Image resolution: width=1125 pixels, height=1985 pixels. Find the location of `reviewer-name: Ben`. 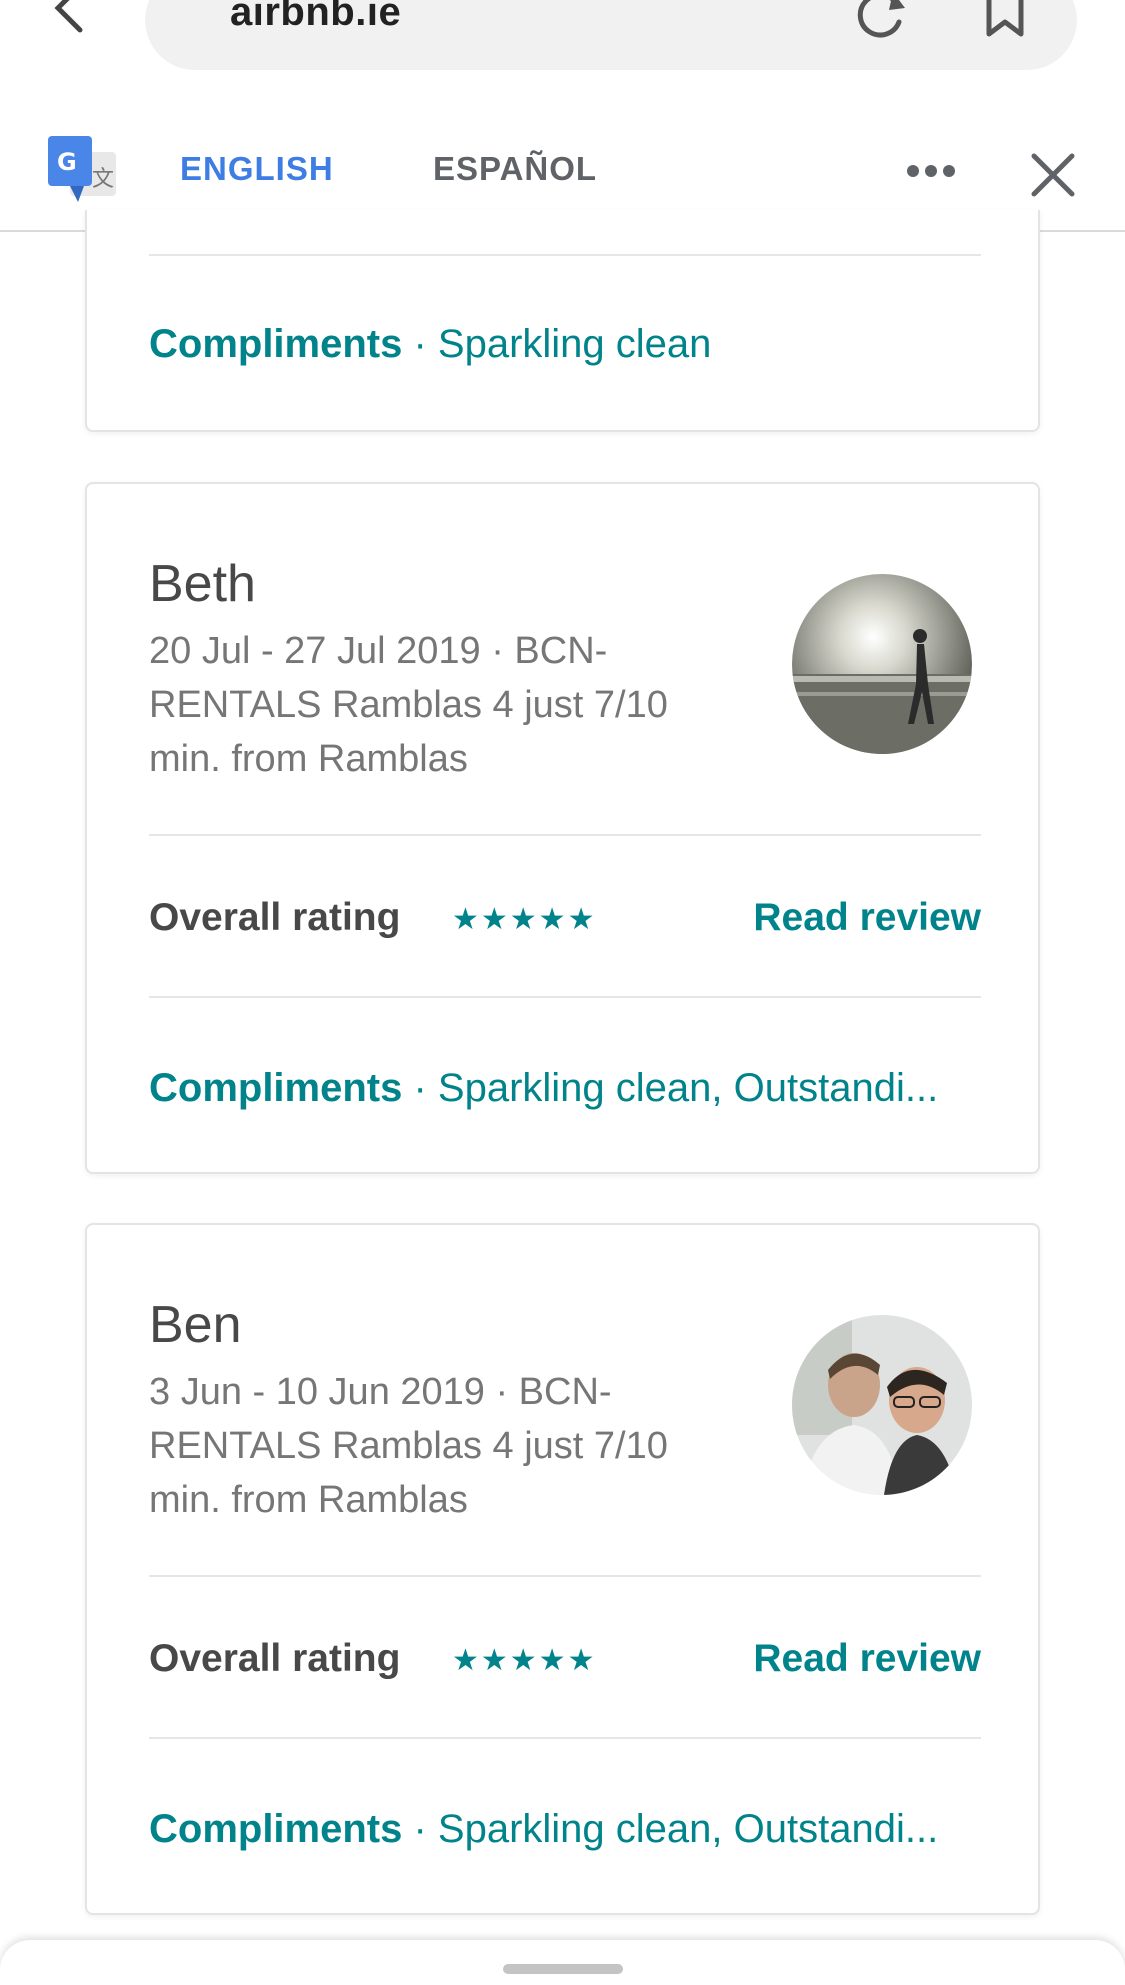

reviewer-name: Ben is located at coordinates (195, 1325).